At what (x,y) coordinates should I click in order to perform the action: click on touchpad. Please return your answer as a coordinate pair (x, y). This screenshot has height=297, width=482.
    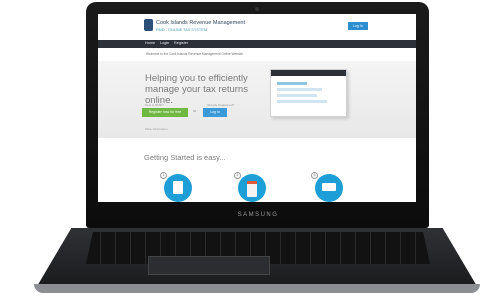
    Looking at the image, I should click on (209, 265).